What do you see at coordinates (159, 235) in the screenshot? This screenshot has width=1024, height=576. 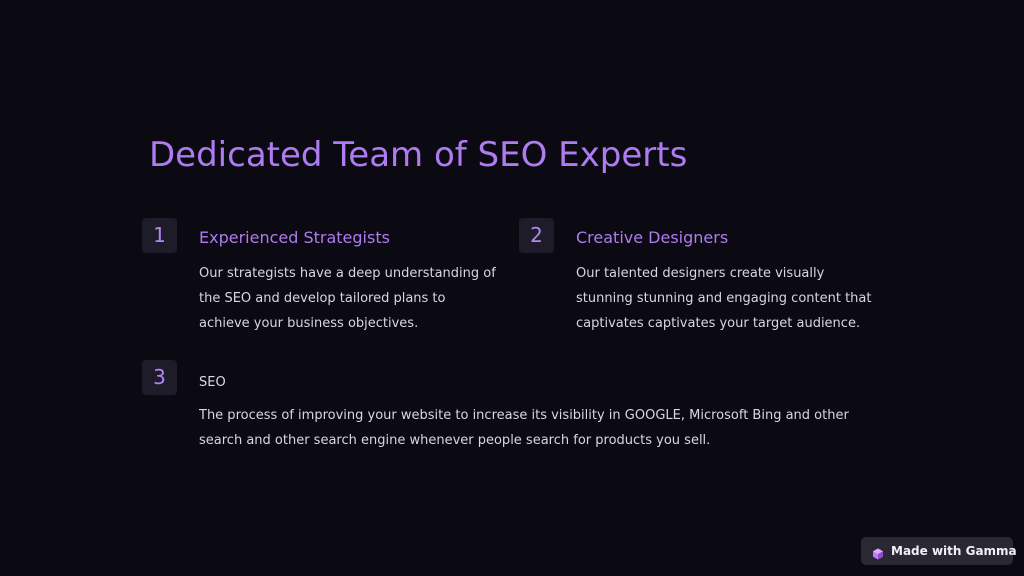 I see `item-number-badge: 1` at bounding box center [159, 235].